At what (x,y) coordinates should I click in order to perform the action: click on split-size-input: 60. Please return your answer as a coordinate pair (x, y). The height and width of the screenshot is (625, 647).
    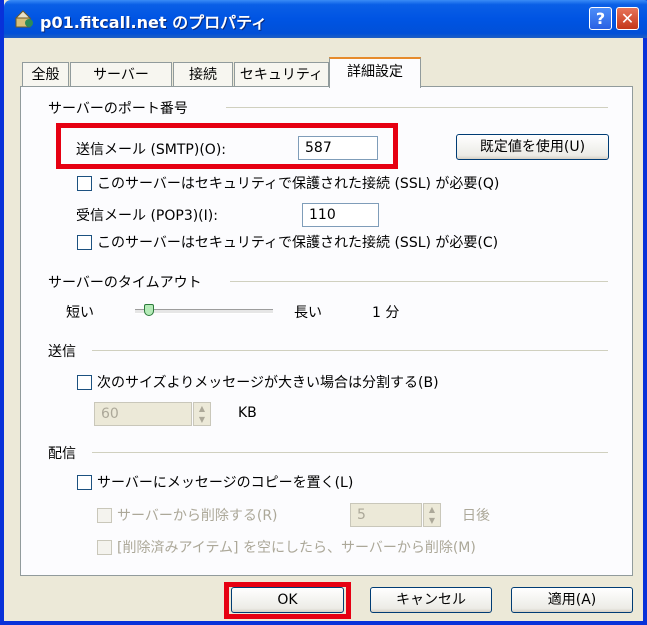
    Looking at the image, I should click on (143, 414).